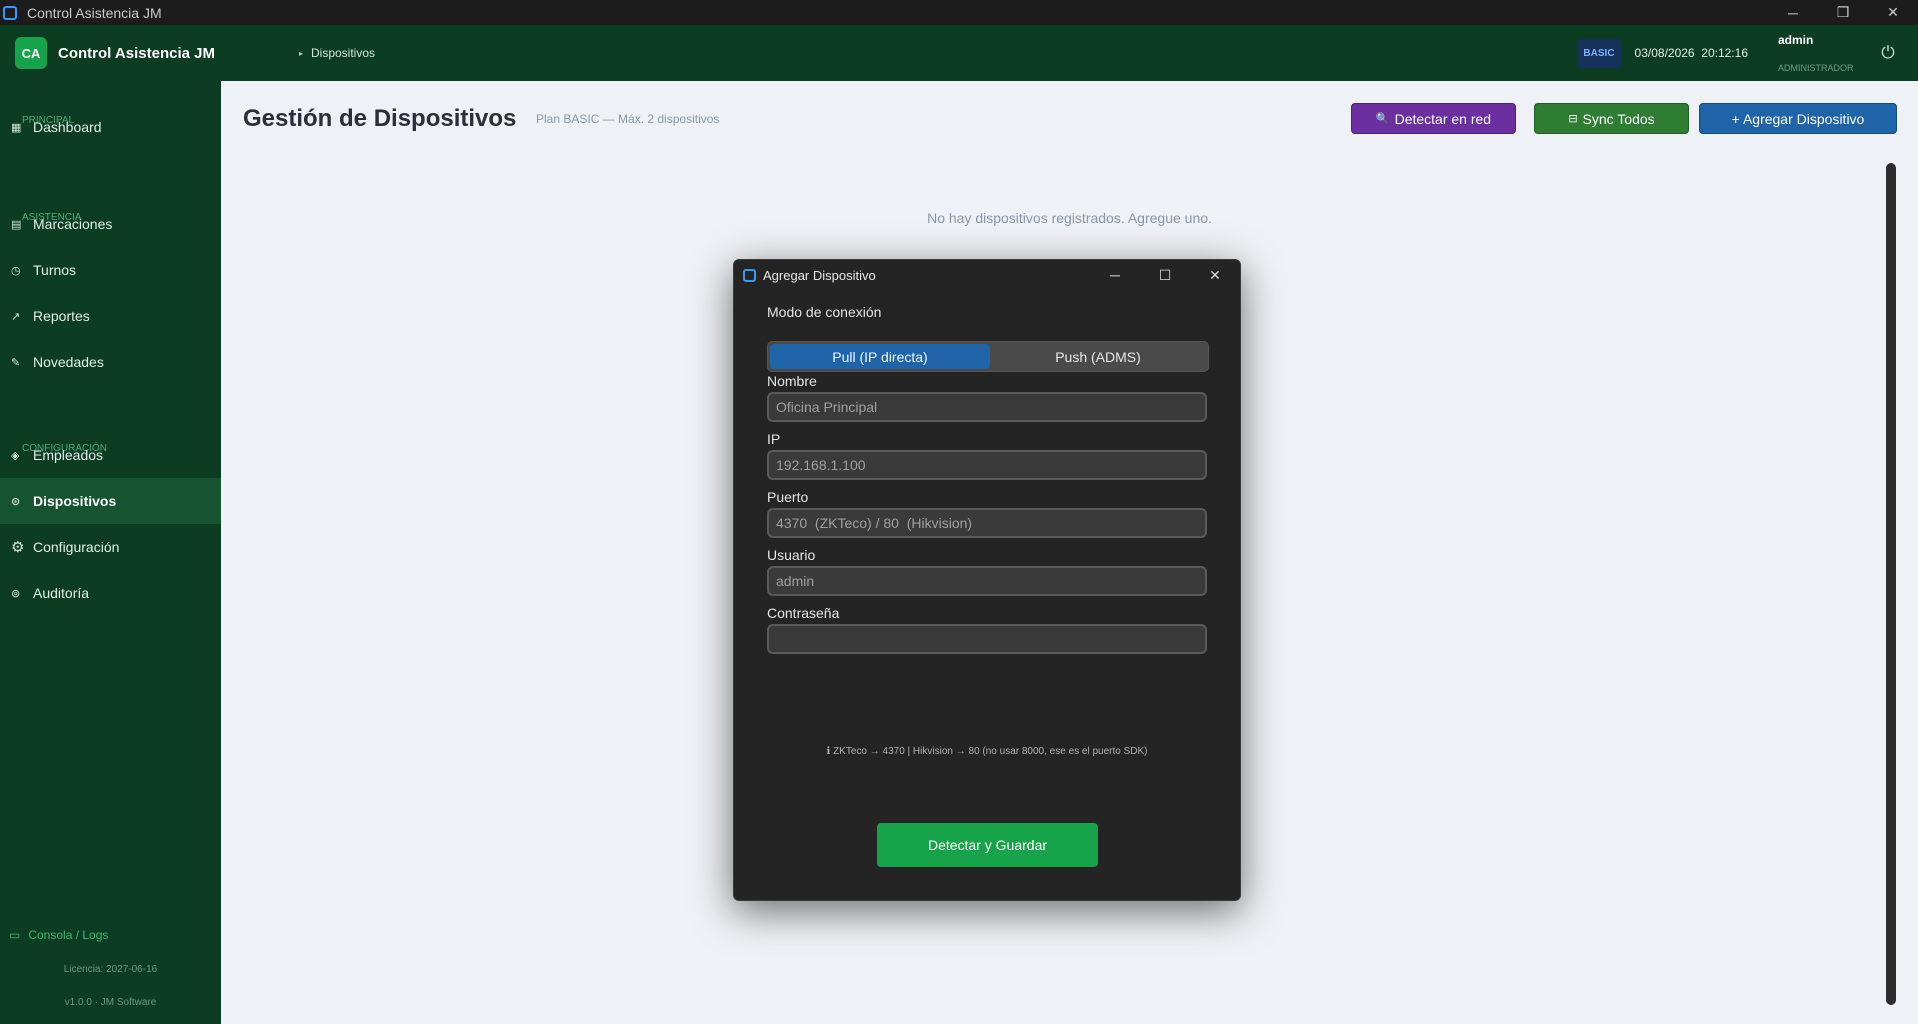  What do you see at coordinates (1818, 53) in the screenshot?
I see `user-info: admin ADMINISTRADOR` at bounding box center [1818, 53].